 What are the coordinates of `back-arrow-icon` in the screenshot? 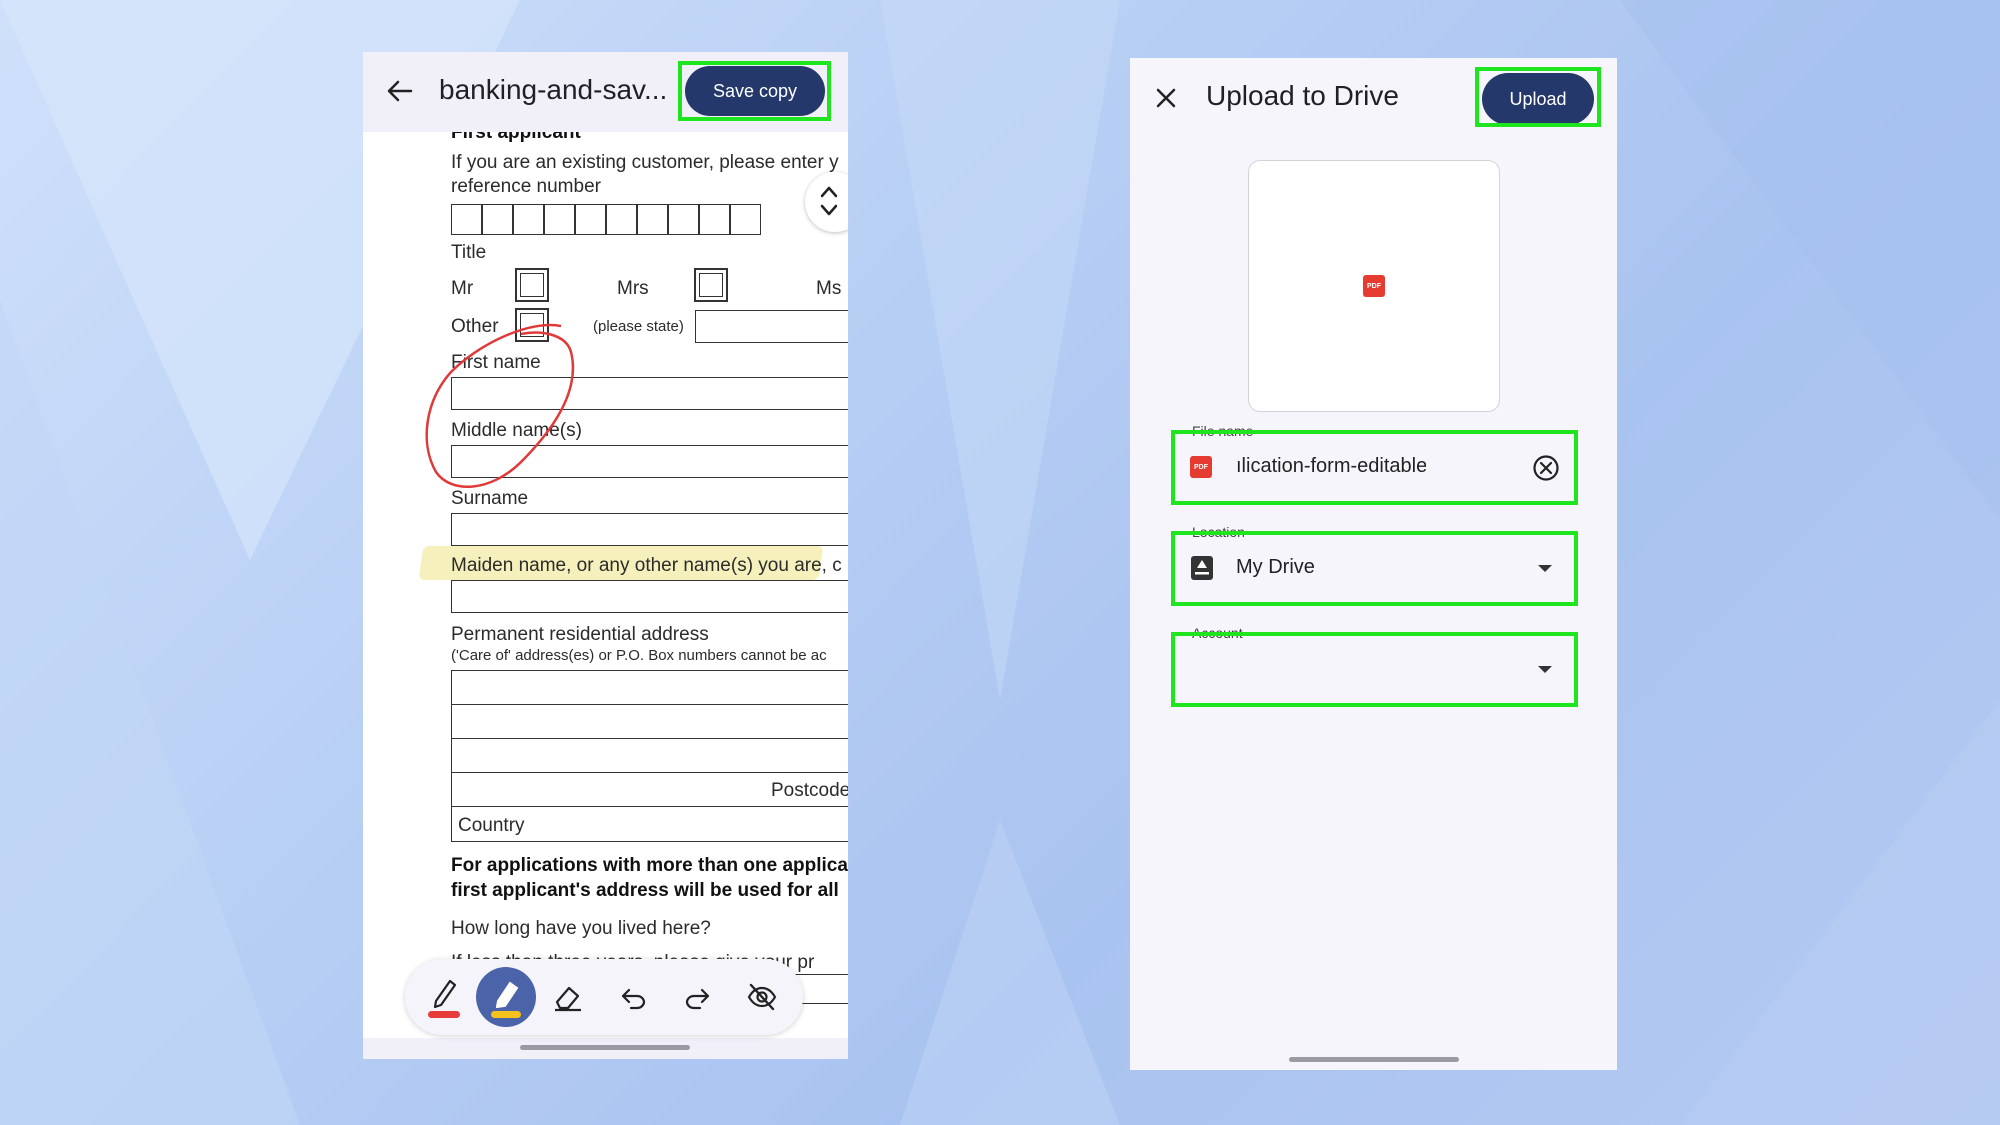 It's located at (400, 91).